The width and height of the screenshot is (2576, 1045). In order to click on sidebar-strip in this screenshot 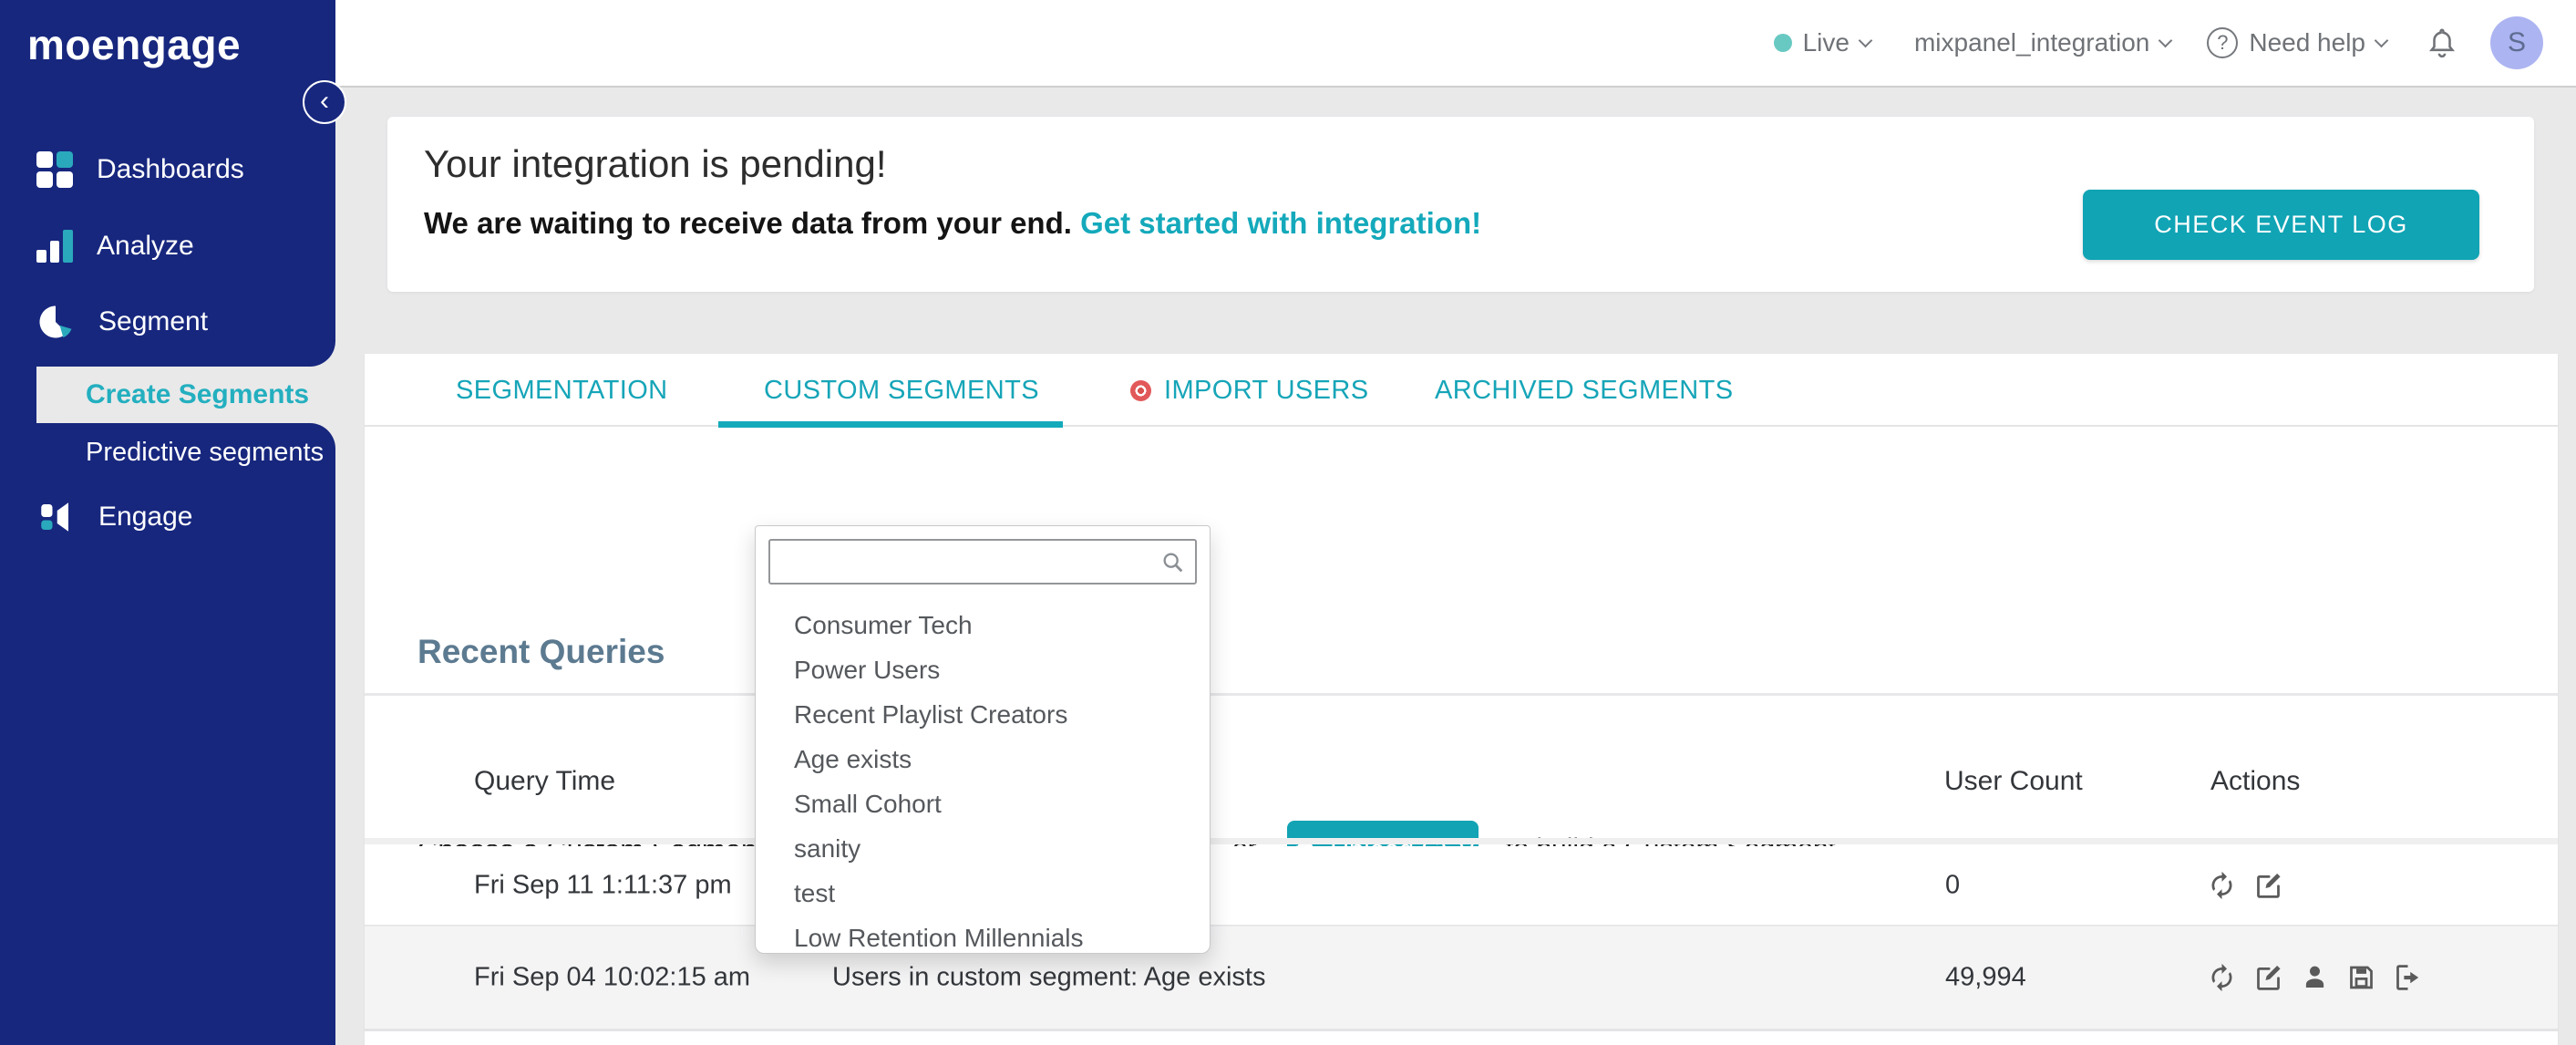, I will do `click(18, 395)`.